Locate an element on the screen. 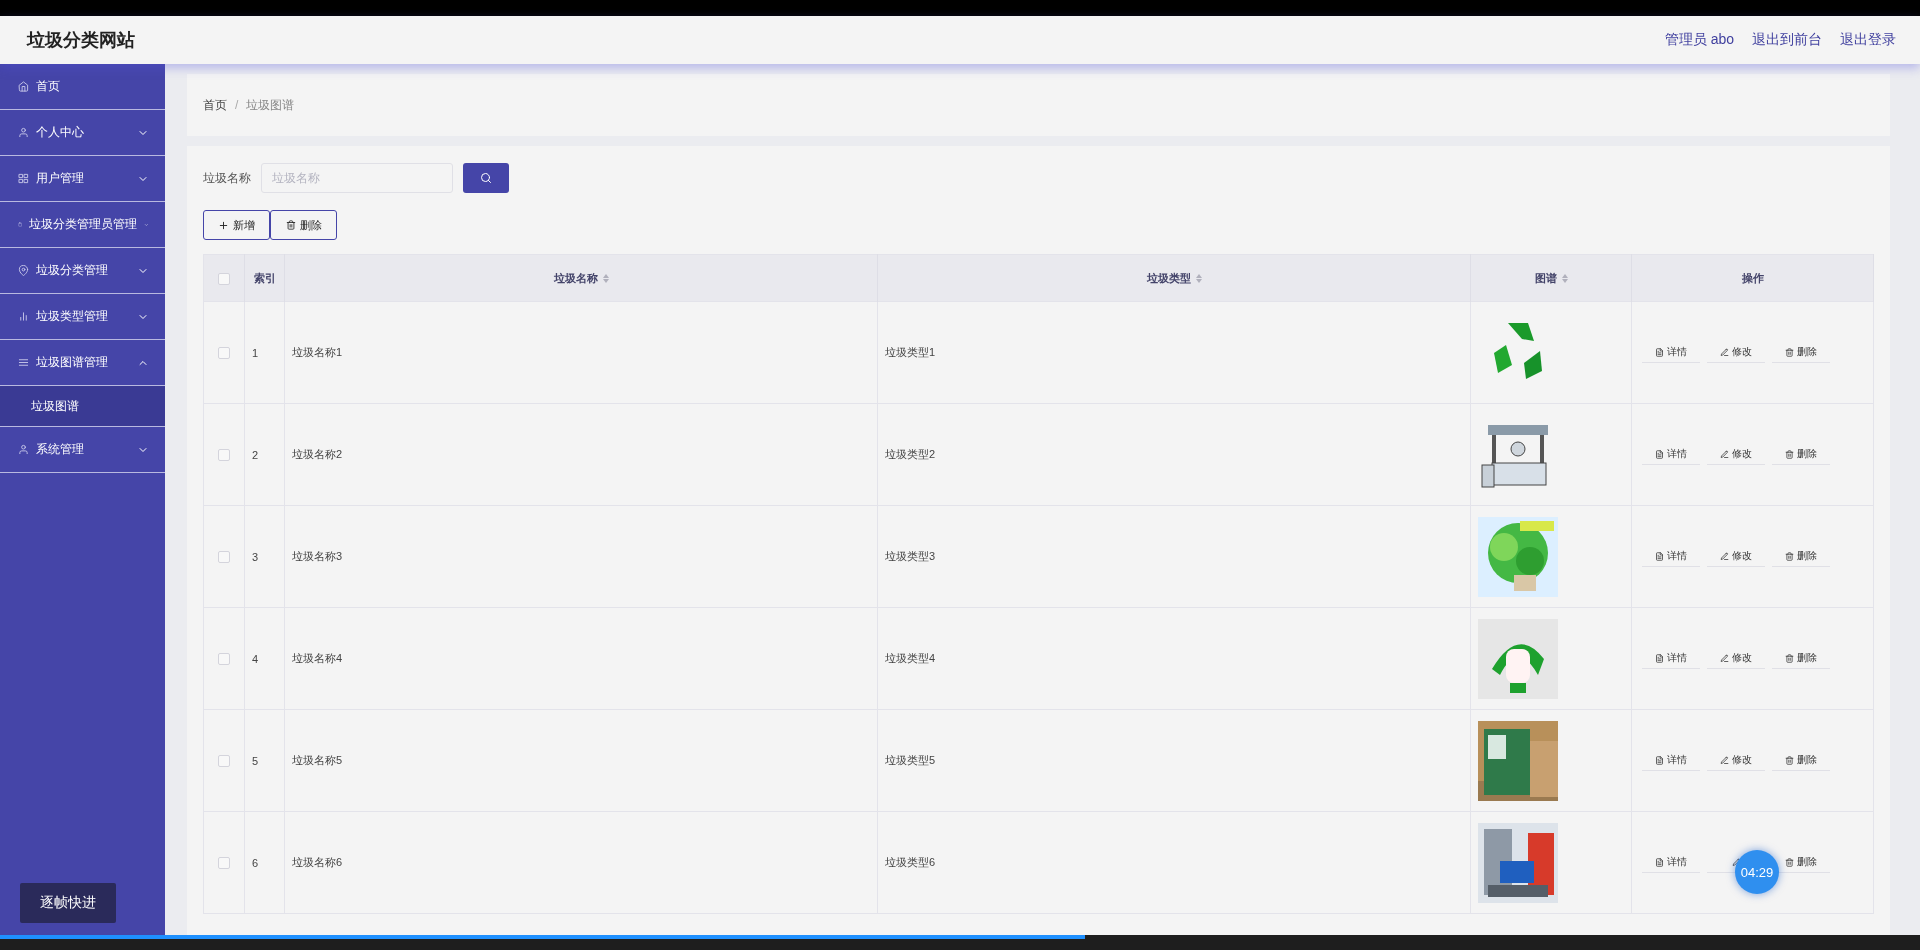  sidebar-subitem: 垃圾图谱 is located at coordinates (82, 406).